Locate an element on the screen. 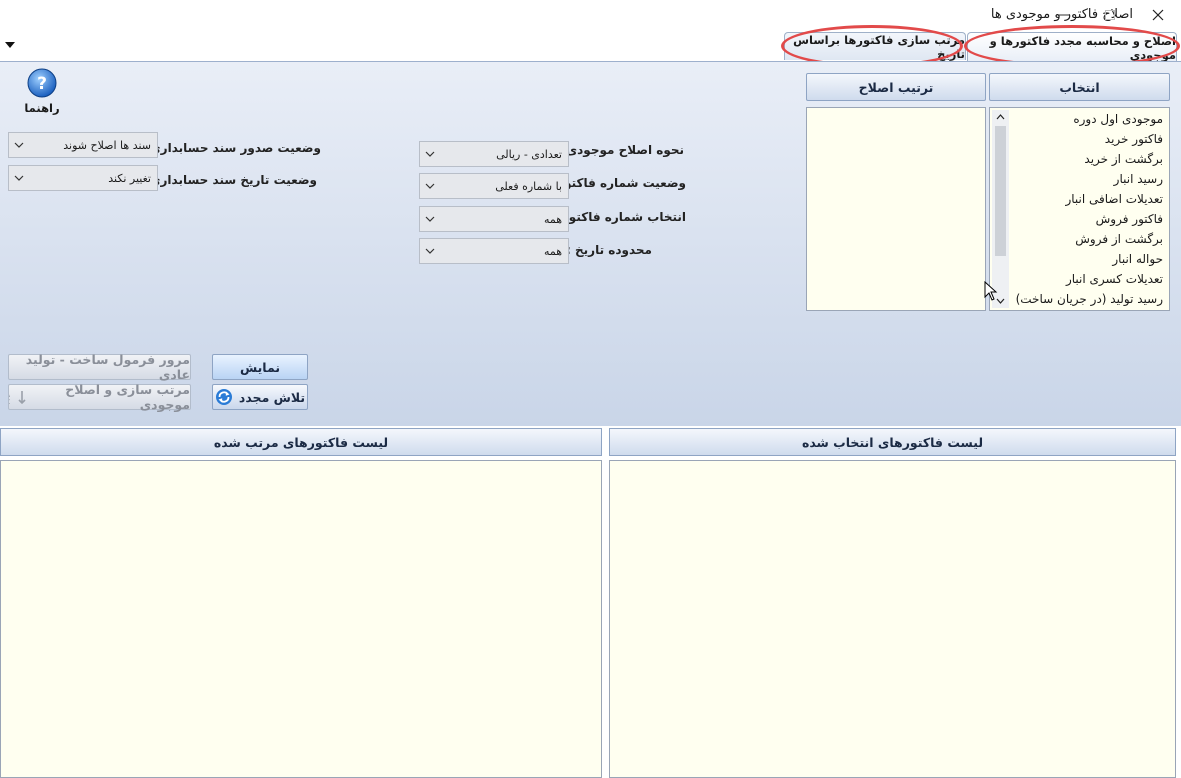  sort-icon: A Z is located at coordinates (17, 398).